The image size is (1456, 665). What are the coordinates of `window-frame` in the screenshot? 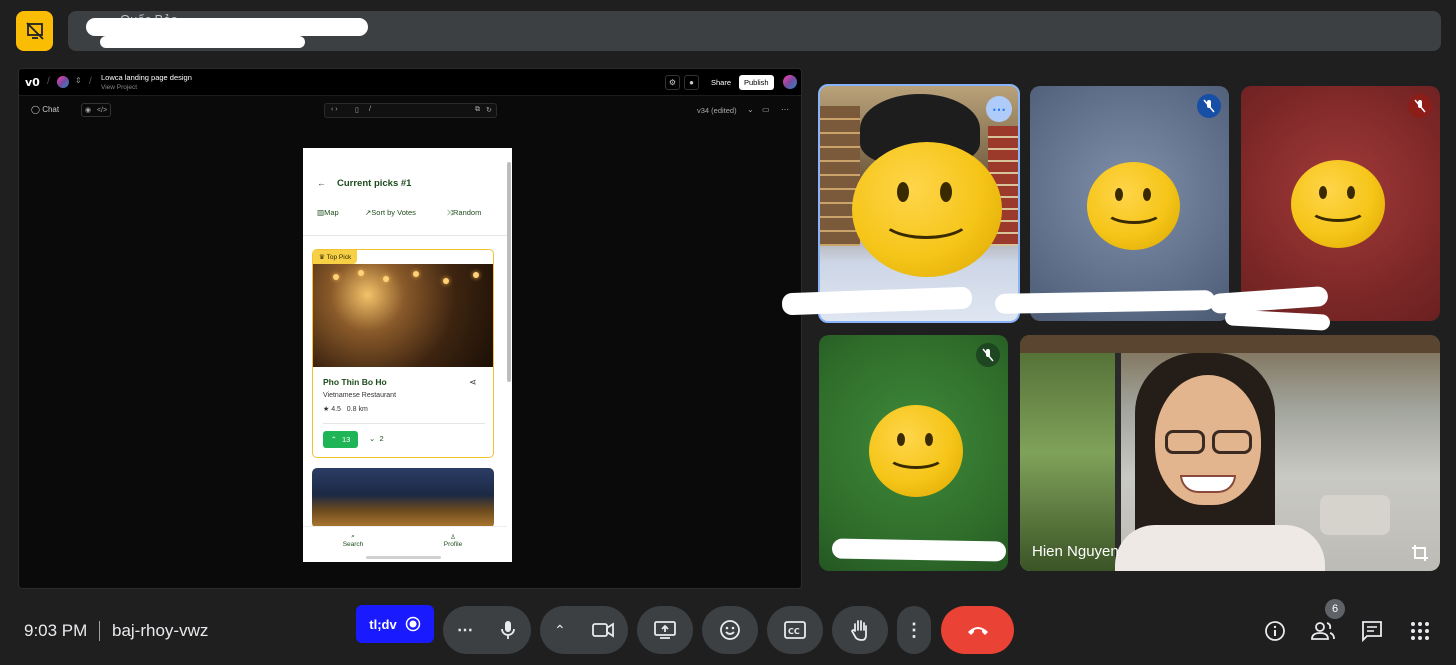 It's located at (1118, 453).